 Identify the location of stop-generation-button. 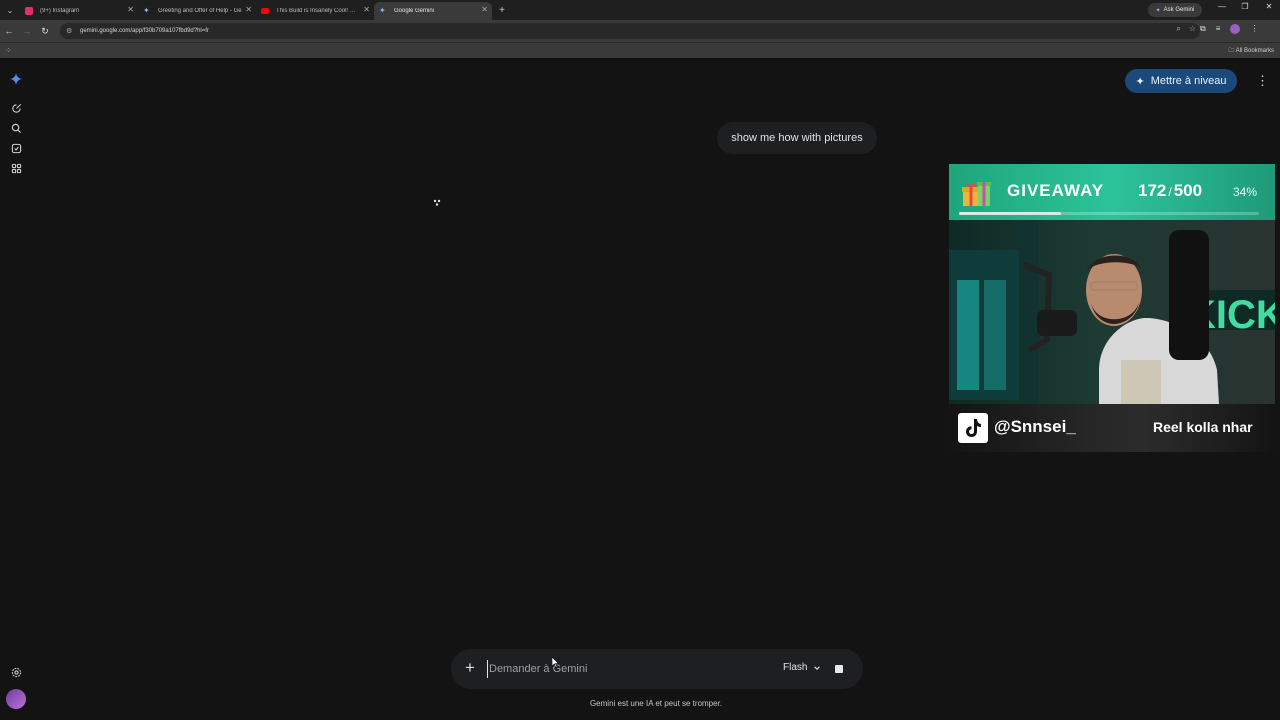
(839, 669).